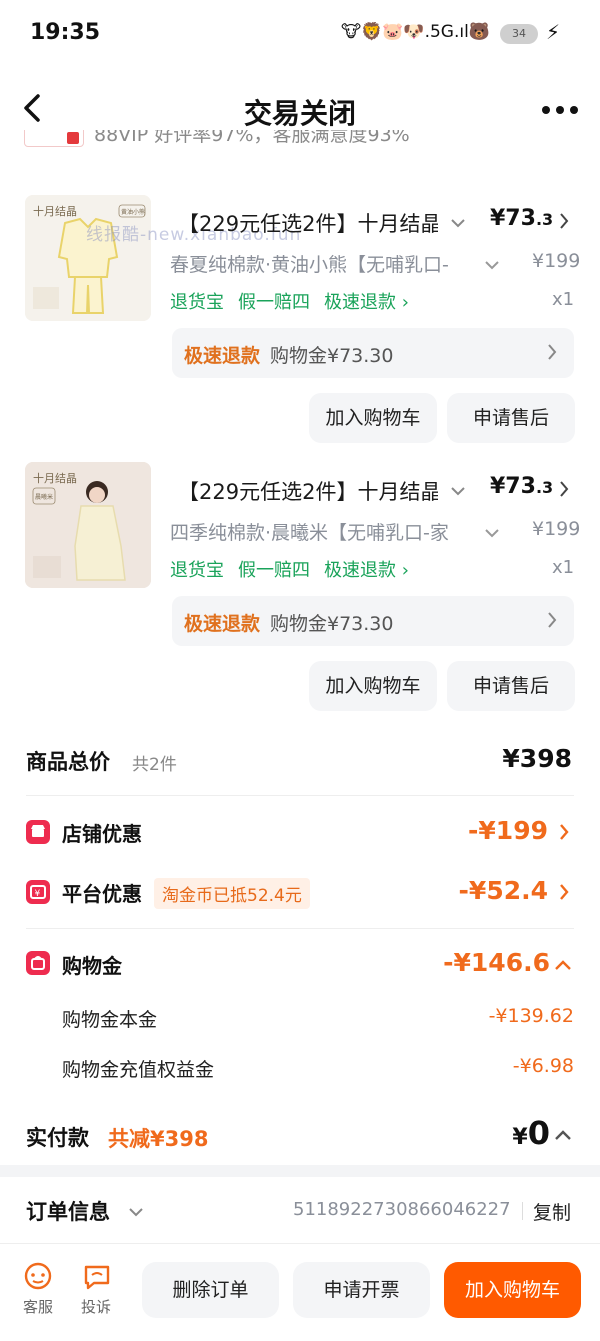  Describe the element at coordinates (138, 1070) in the screenshot. I see `gold-bonus-label: 购物金充值权益金` at that location.